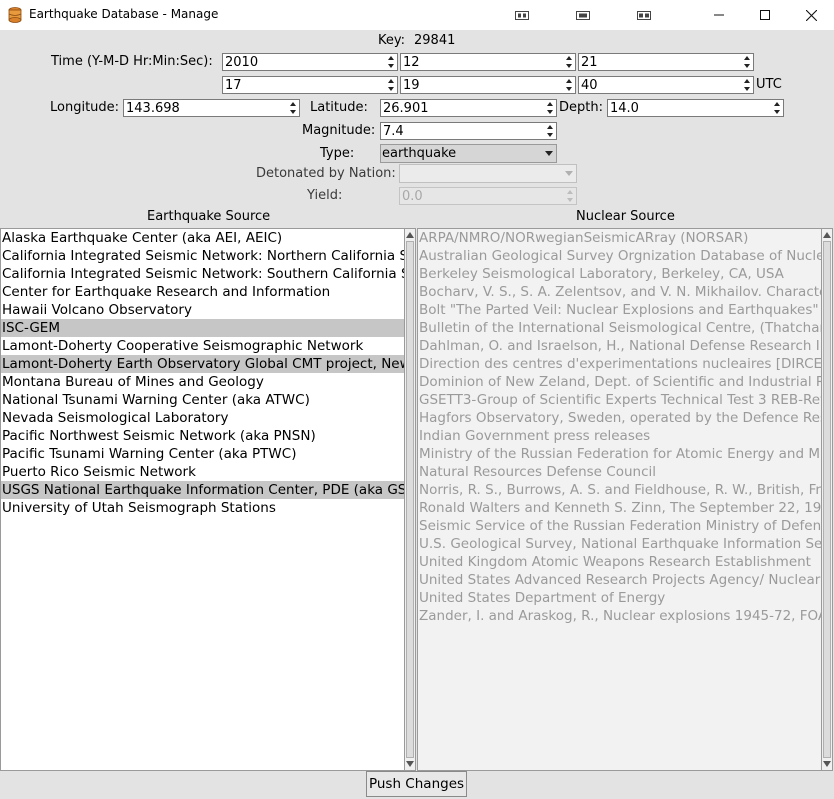  What do you see at coordinates (765, 15) in the screenshot?
I see `maximize-icon` at bounding box center [765, 15].